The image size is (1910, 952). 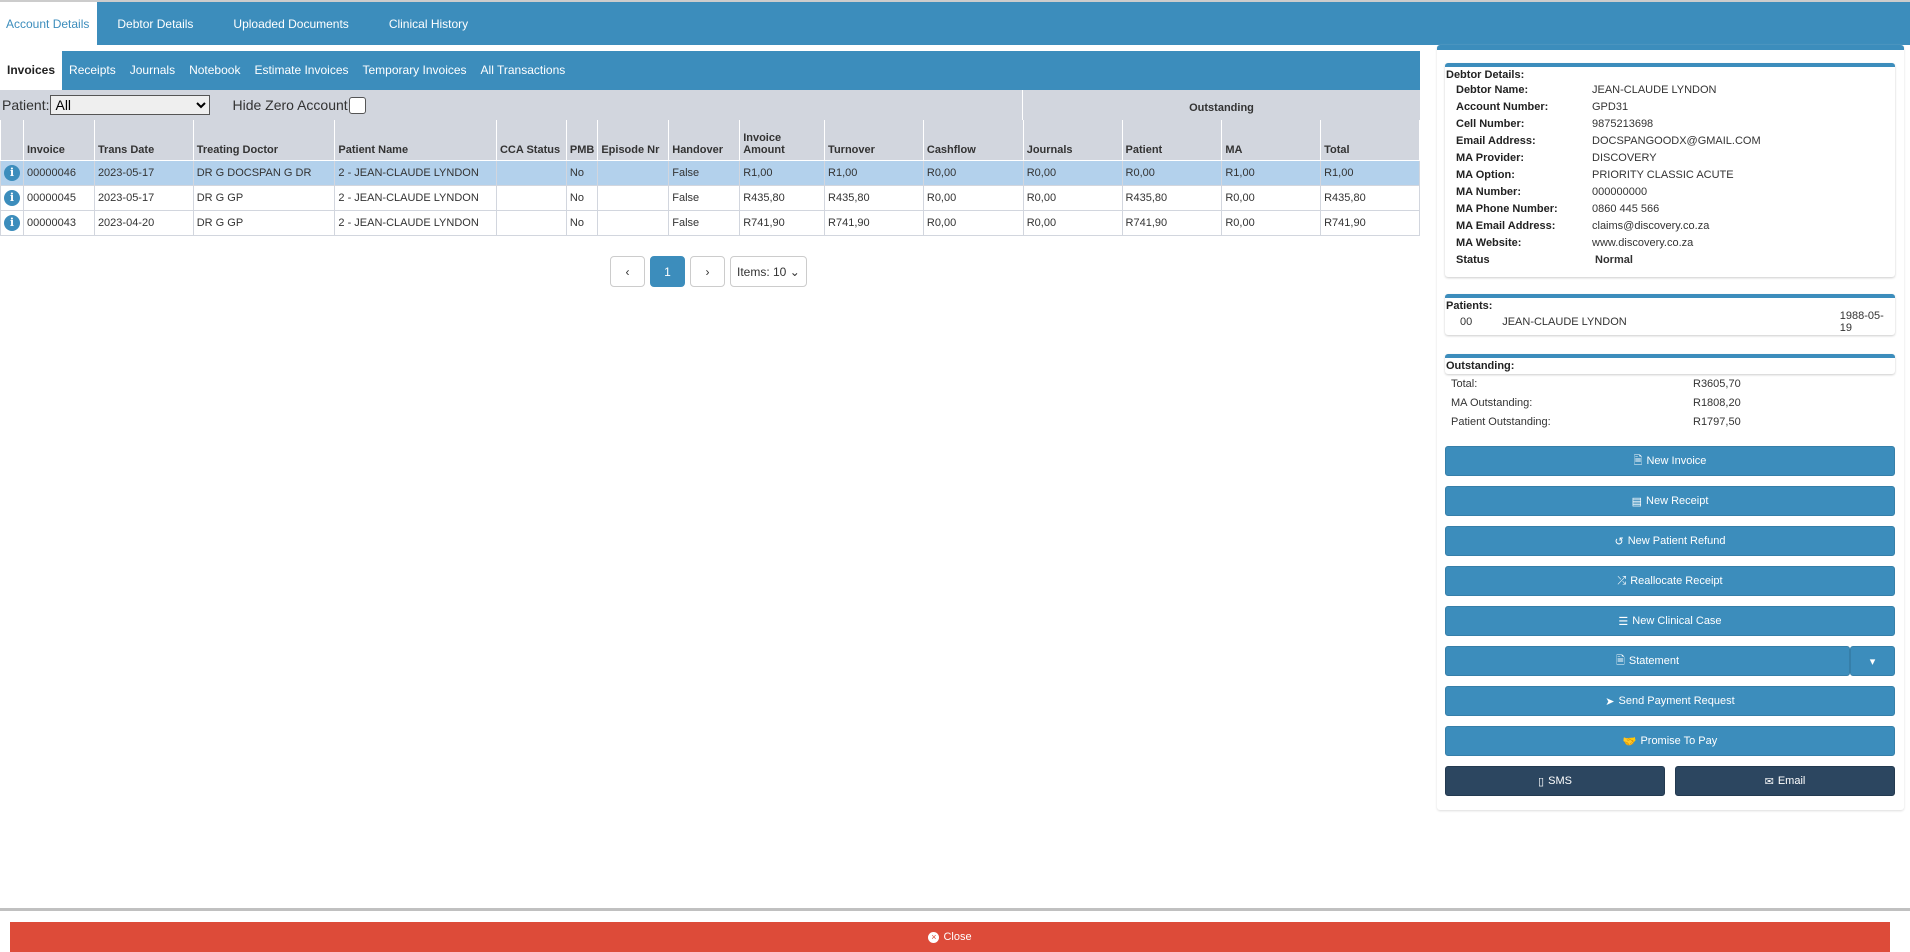 What do you see at coordinates (1271, 140) in the screenshot?
I see `column-header-ma: MA` at bounding box center [1271, 140].